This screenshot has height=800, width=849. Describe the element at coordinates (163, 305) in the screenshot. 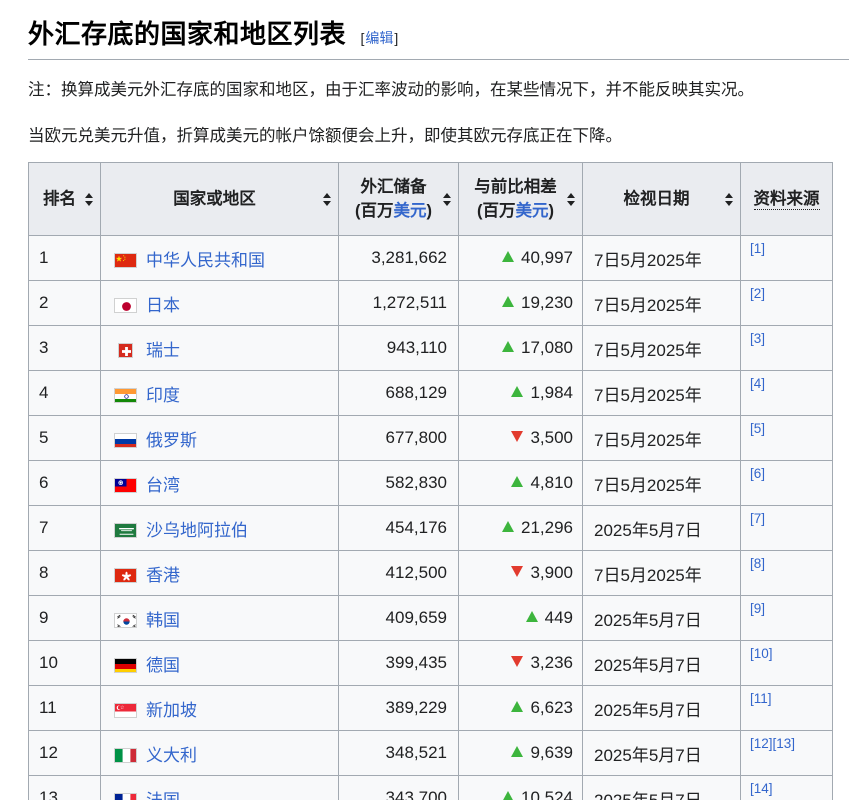

I see `country-link: 日本` at that location.